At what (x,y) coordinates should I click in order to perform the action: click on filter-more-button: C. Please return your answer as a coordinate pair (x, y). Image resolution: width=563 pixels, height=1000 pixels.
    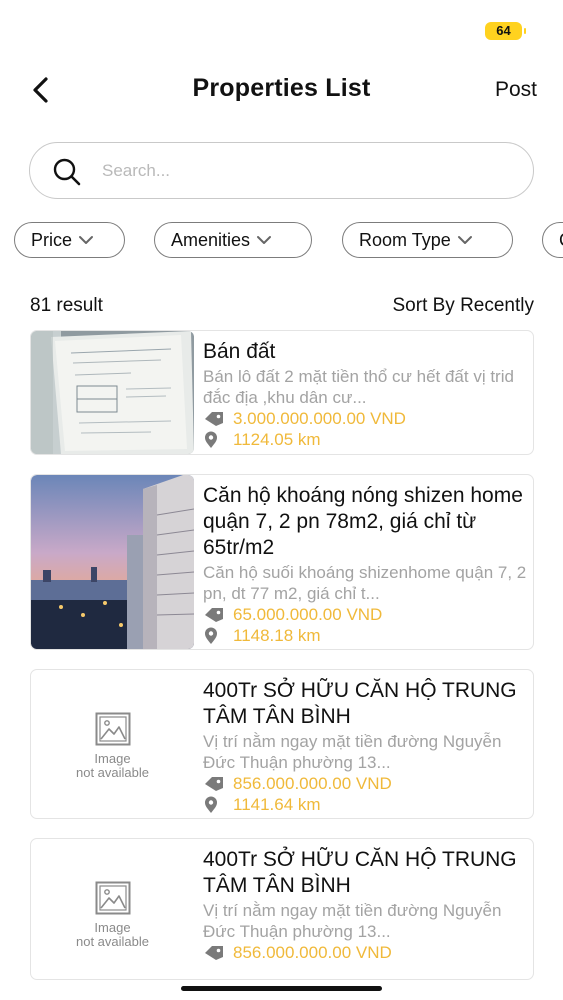
    Looking at the image, I should click on (552, 240).